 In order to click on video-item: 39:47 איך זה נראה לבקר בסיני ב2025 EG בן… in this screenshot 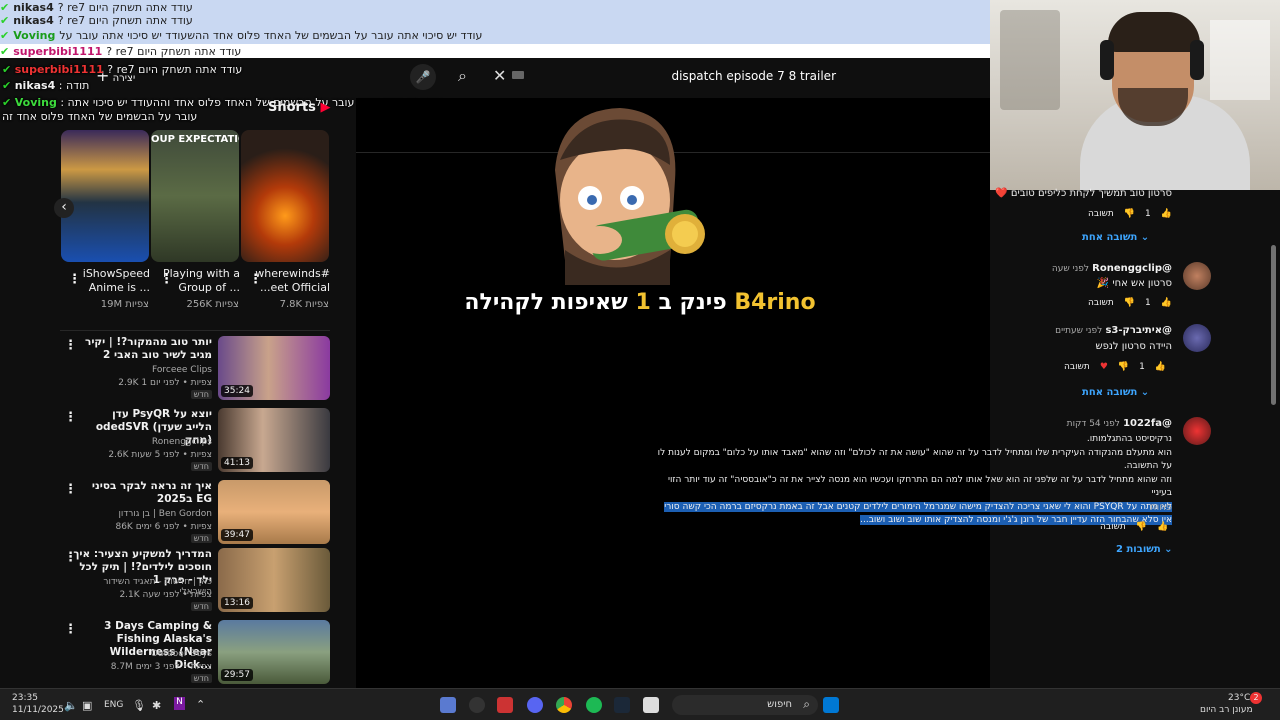, I will do `click(195, 513)`.